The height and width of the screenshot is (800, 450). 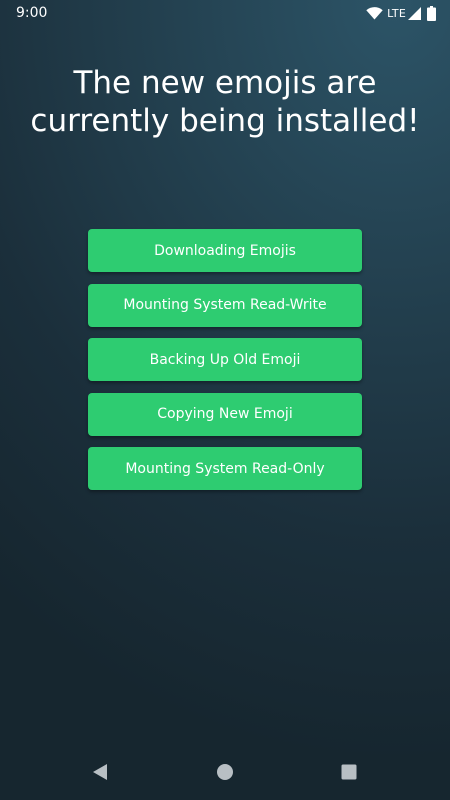 What do you see at coordinates (225, 468) in the screenshot?
I see `step-mounting-read-only-button: Mounting System Read-Only` at bounding box center [225, 468].